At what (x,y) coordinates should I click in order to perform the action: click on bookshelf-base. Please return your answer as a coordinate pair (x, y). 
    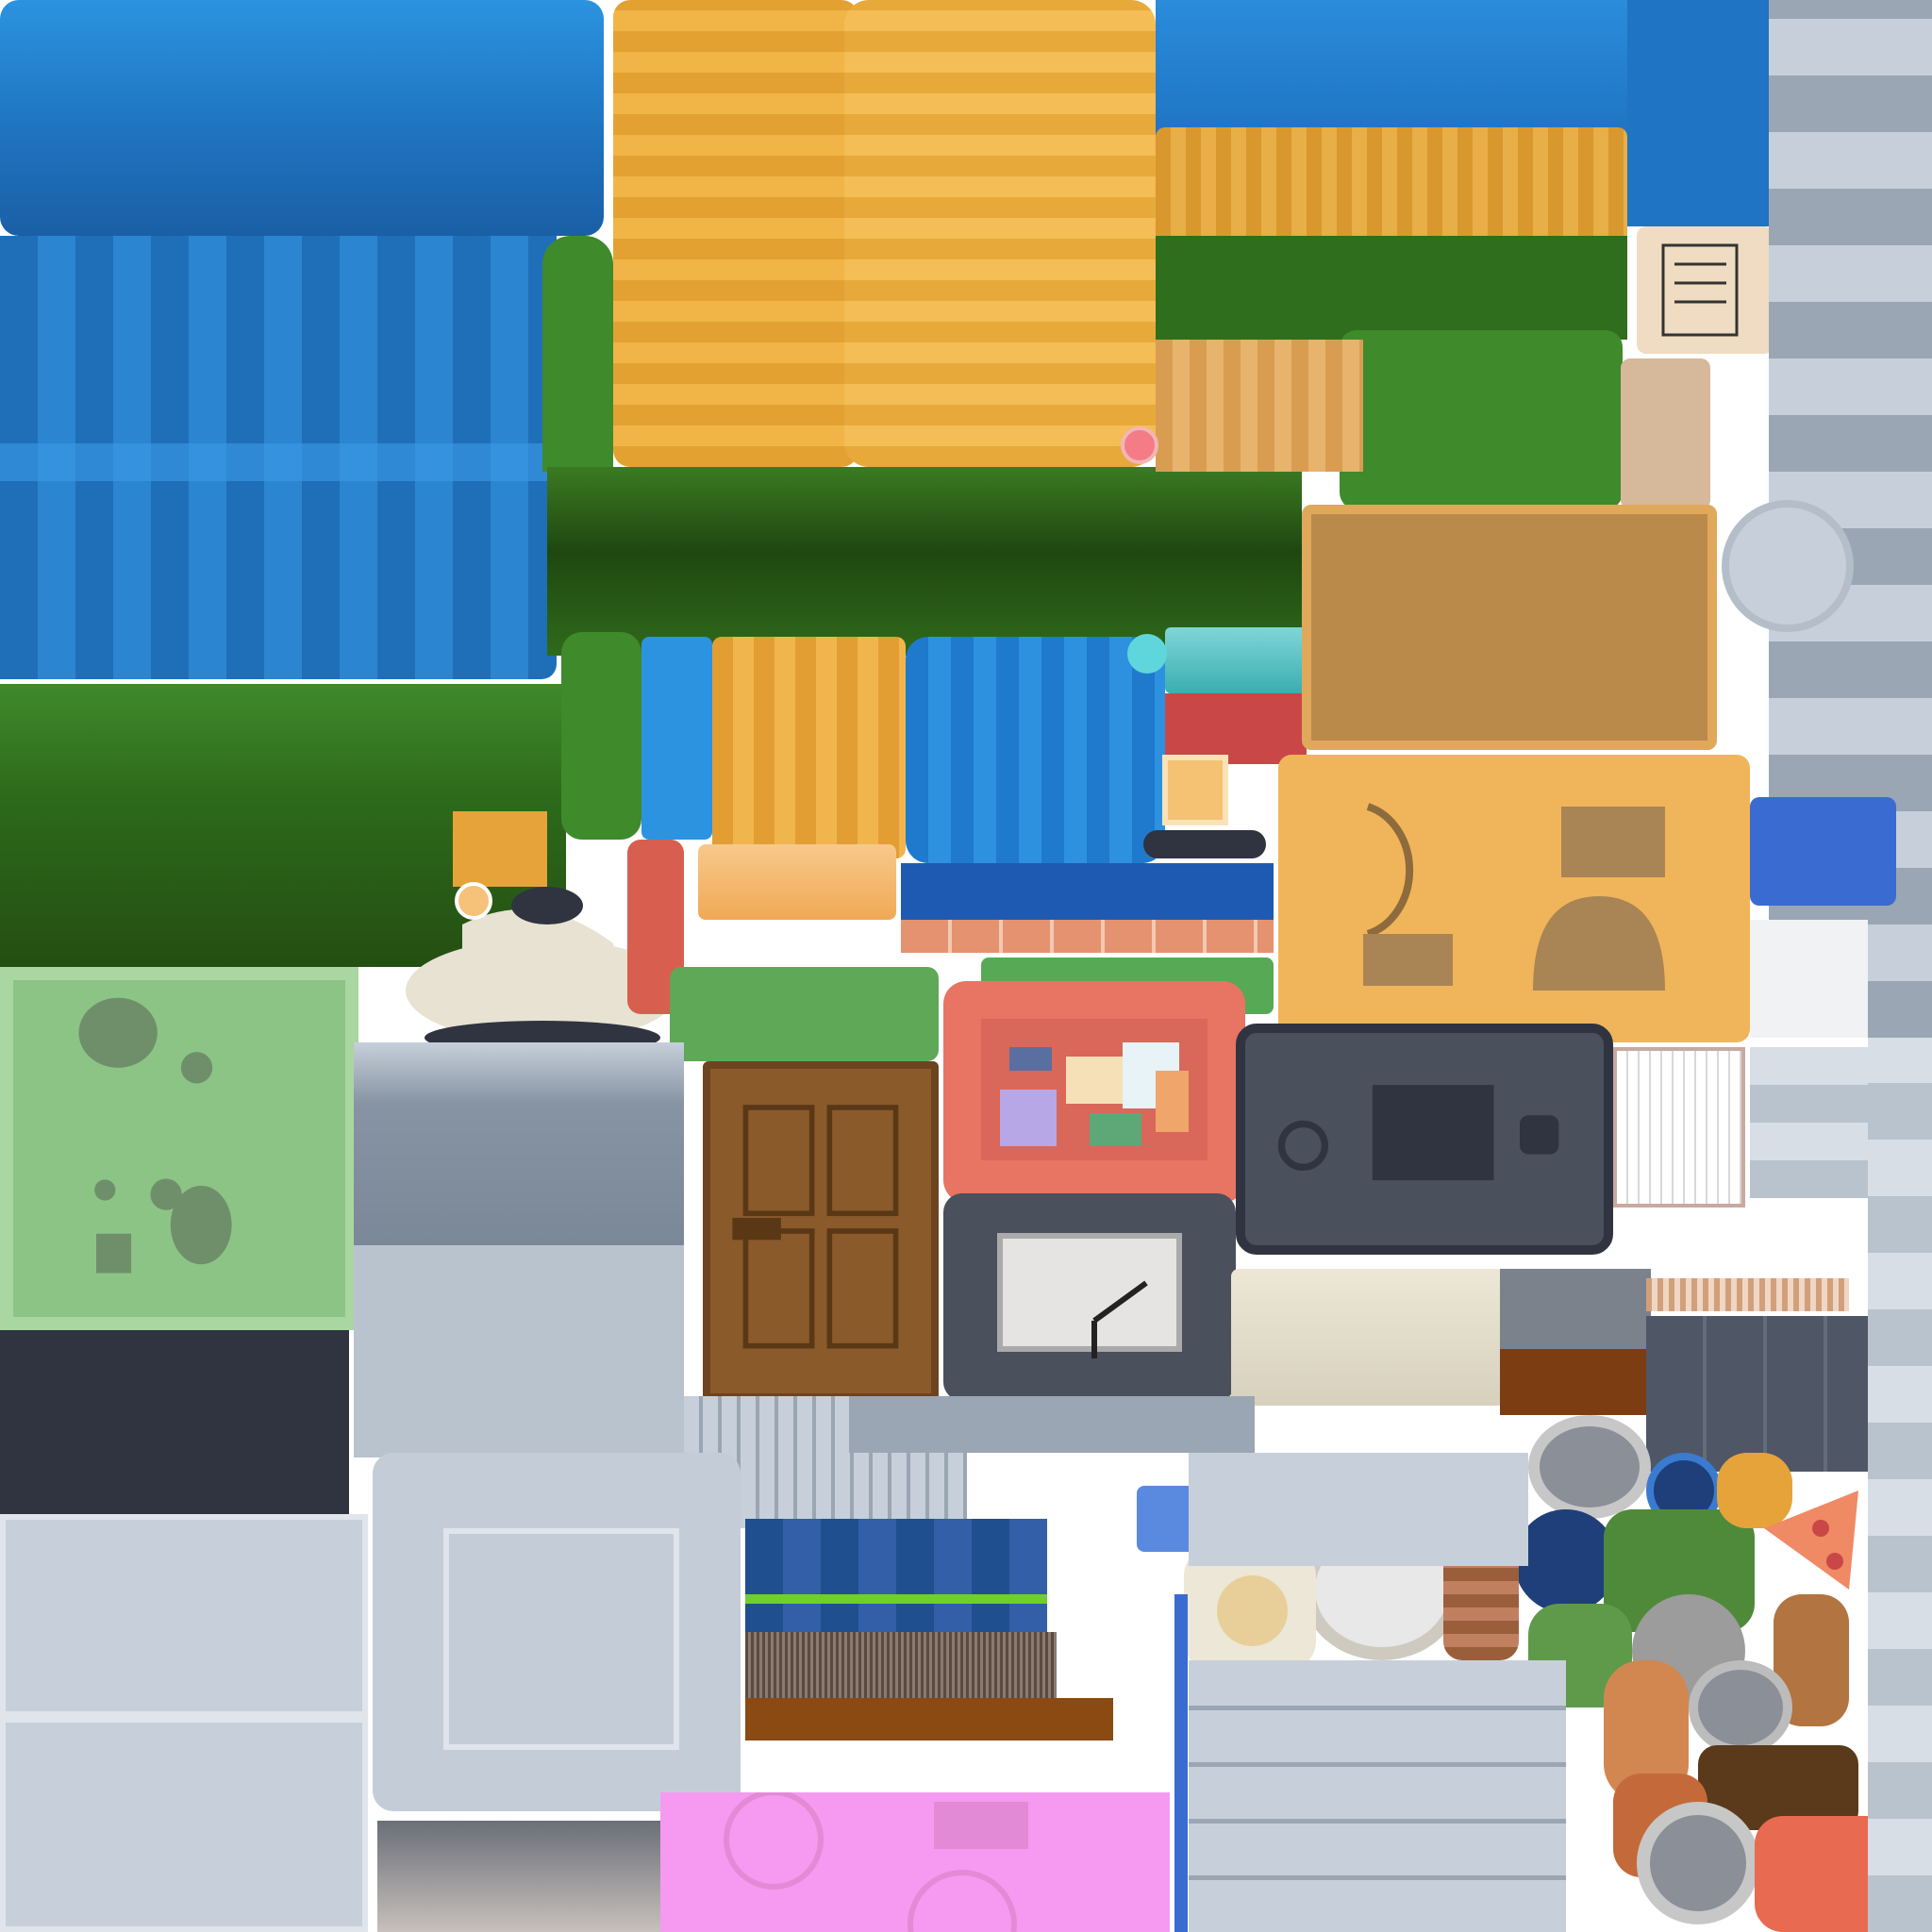
    Looking at the image, I should click on (929, 1719).